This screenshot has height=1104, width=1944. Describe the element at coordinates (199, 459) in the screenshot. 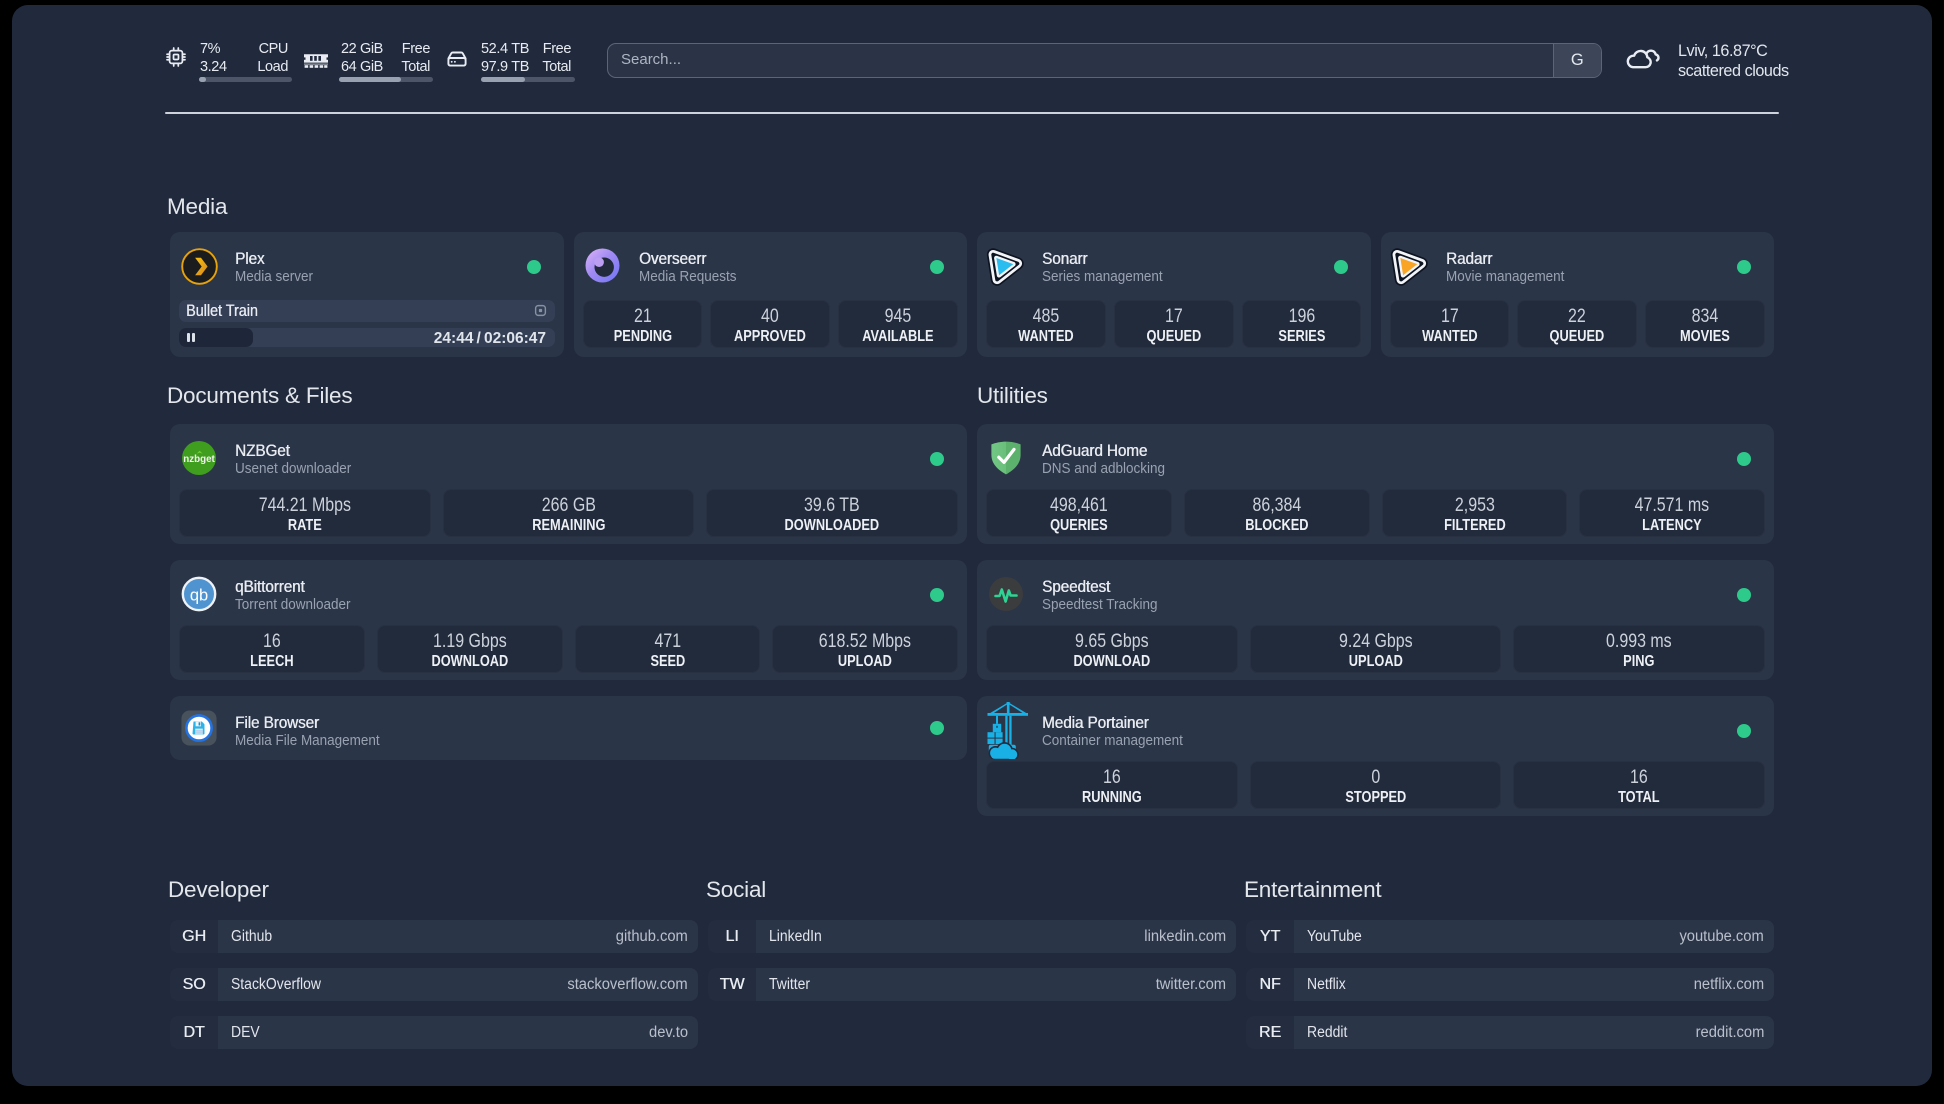

I see `svg-text: nzbget` at that location.